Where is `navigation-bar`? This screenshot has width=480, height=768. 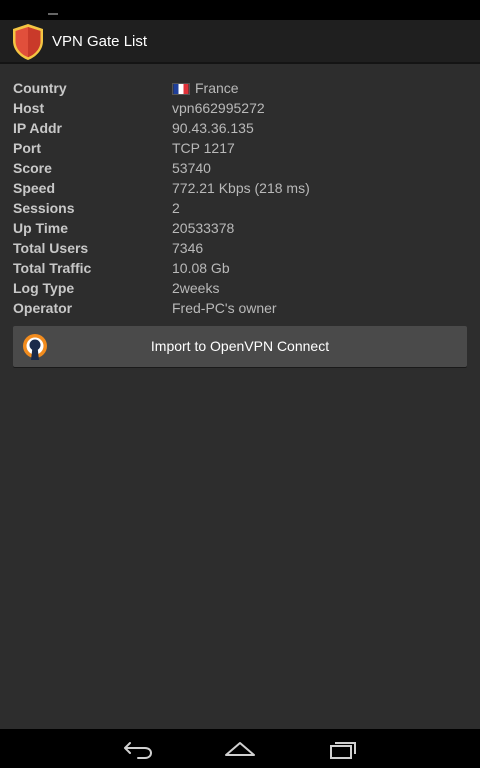
navigation-bar is located at coordinates (240, 748).